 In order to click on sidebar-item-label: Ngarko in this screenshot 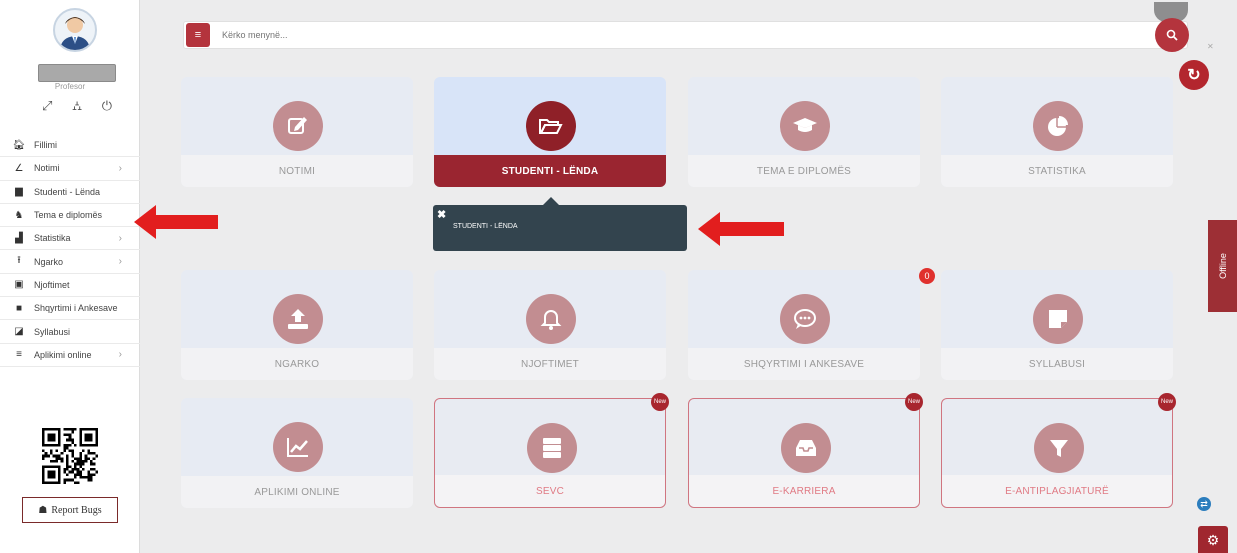, I will do `click(49, 261)`.